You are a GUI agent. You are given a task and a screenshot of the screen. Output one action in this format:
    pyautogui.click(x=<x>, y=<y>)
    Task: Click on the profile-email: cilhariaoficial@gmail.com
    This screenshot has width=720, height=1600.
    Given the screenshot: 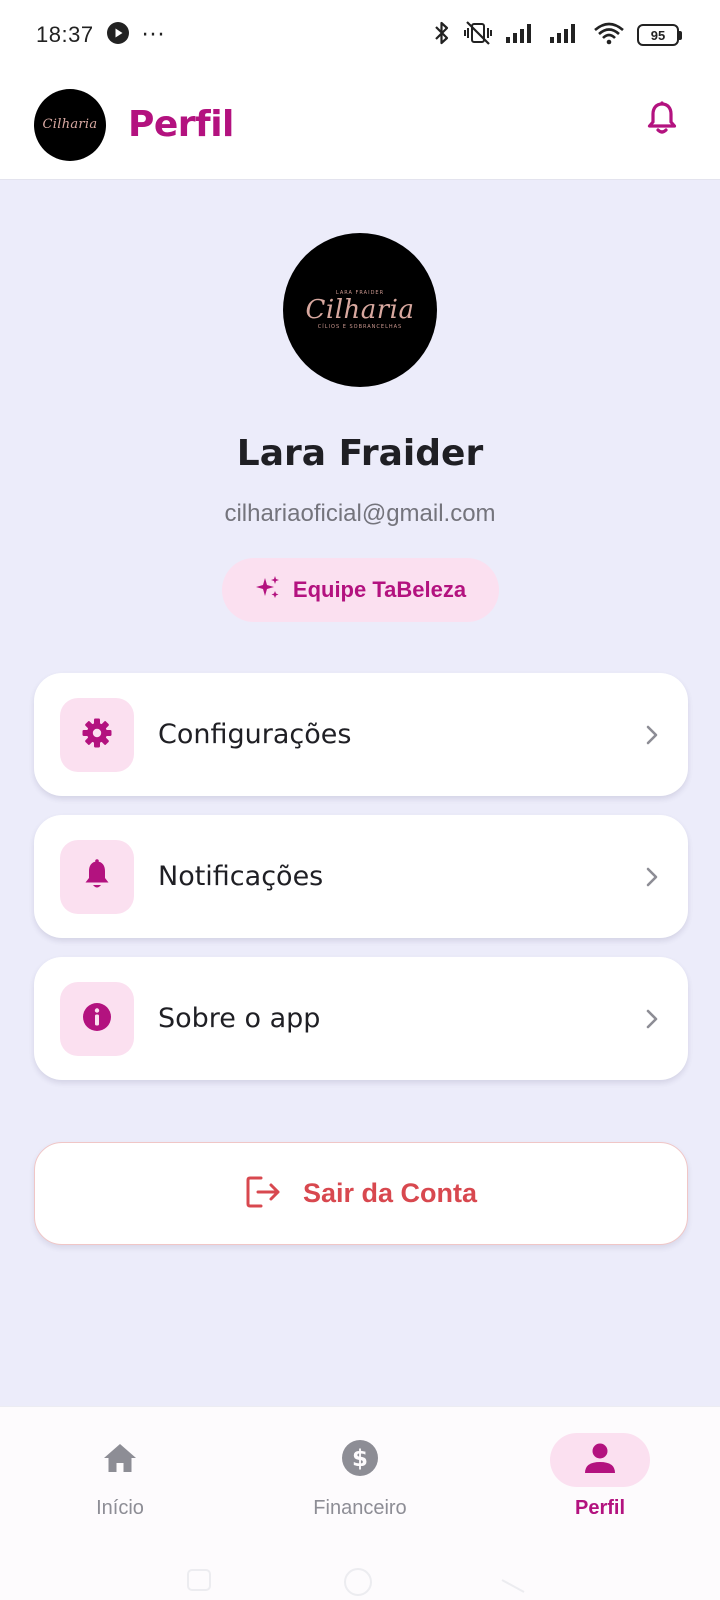 What is the action you would take?
    pyautogui.click(x=360, y=513)
    